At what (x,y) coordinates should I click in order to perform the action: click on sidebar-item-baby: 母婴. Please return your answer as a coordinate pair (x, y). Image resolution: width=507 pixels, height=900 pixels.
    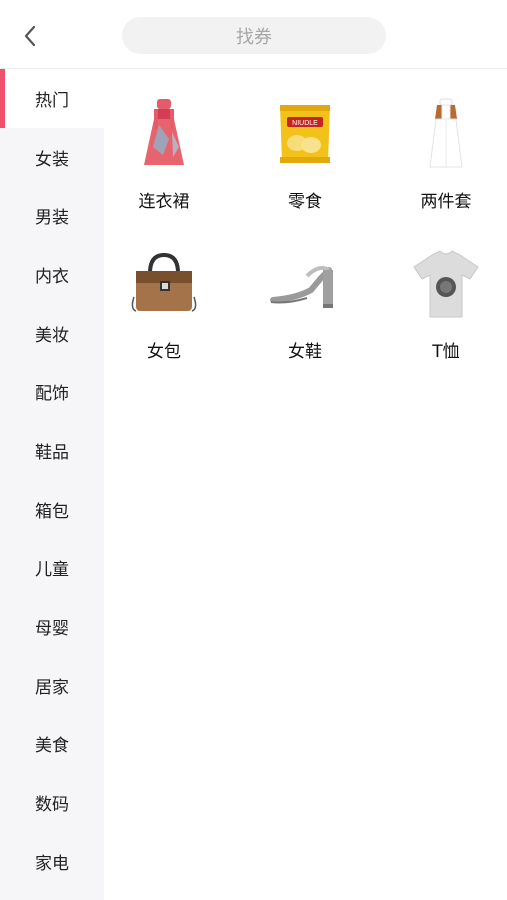
    Looking at the image, I should click on (52, 626).